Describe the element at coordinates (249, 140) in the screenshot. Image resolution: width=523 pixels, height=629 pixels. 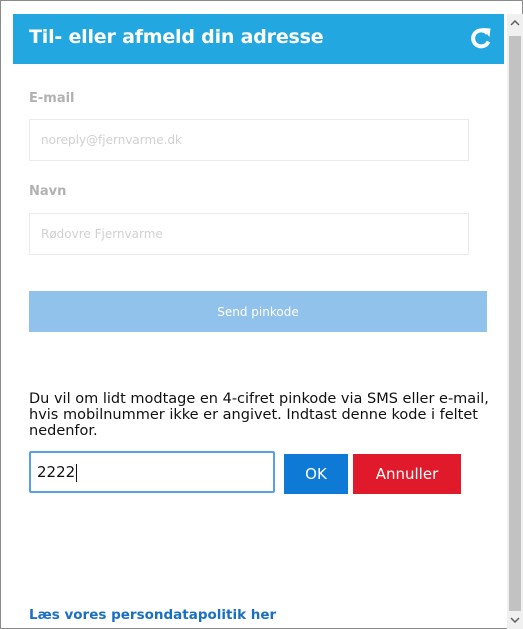
I see `email-field: noreply@fjernvarme.dk` at that location.